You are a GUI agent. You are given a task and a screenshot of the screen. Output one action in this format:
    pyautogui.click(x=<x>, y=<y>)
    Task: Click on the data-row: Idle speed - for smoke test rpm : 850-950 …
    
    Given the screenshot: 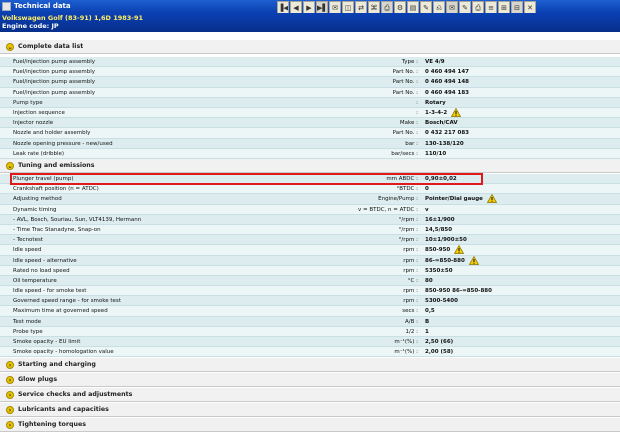 What is the action you would take?
    pyautogui.click(x=310, y=291)
    